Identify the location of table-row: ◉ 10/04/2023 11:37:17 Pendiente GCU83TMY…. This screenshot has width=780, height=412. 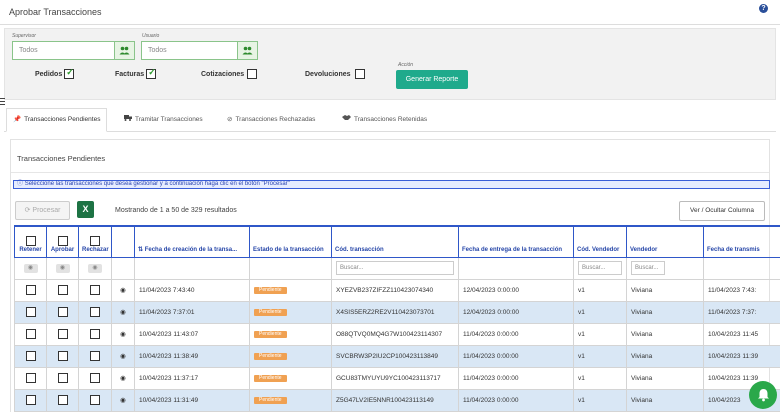
(397, 378).